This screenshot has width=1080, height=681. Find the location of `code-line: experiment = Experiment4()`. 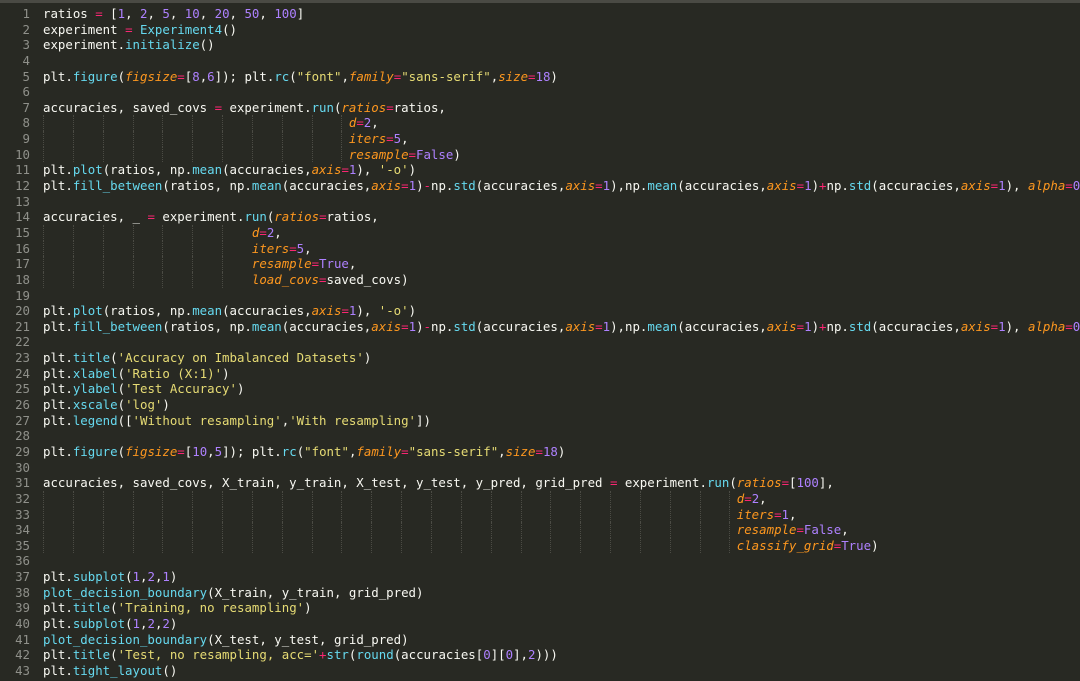

code-line: experiment = Experiment4() is located at coordinates (561, 30).